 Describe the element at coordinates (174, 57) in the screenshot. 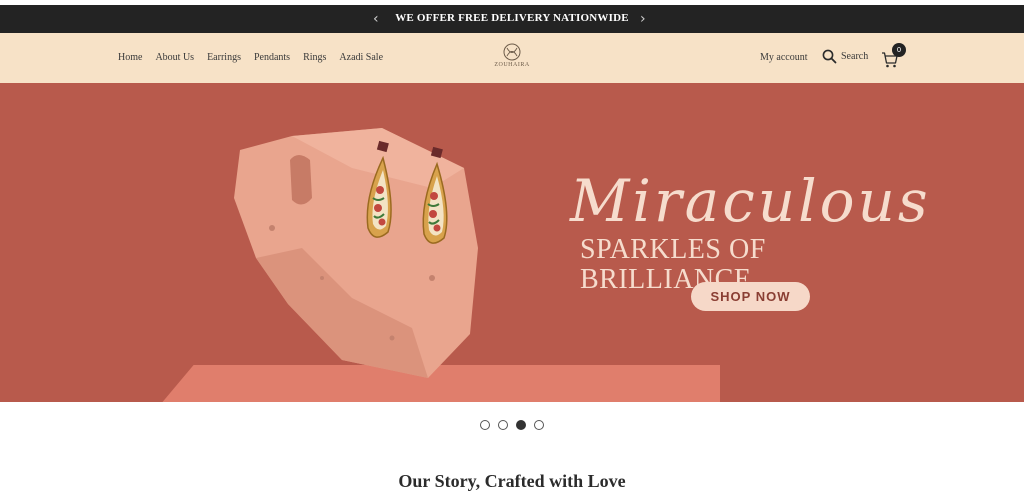

I see `nav-about-us: About Us` at that location.